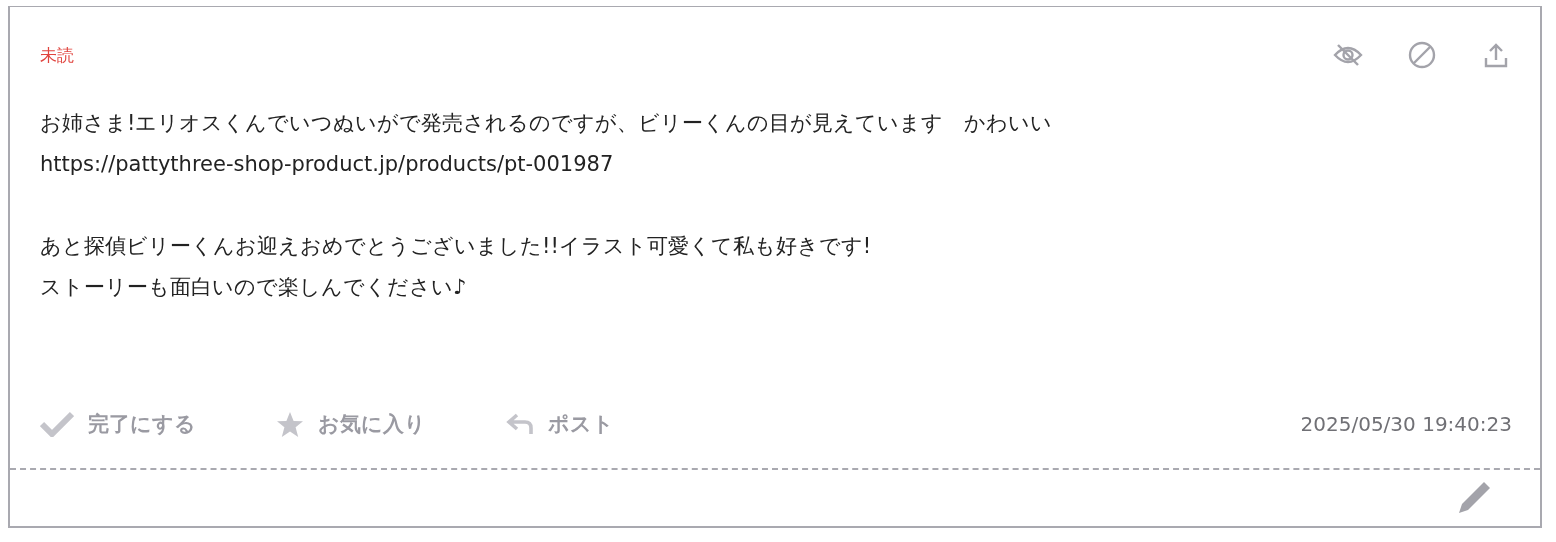  Describe the element at coordinates (254, 287) in the screenshot. I see `message-text: ストーリーも面白いので楽しんでください♪` at that location.